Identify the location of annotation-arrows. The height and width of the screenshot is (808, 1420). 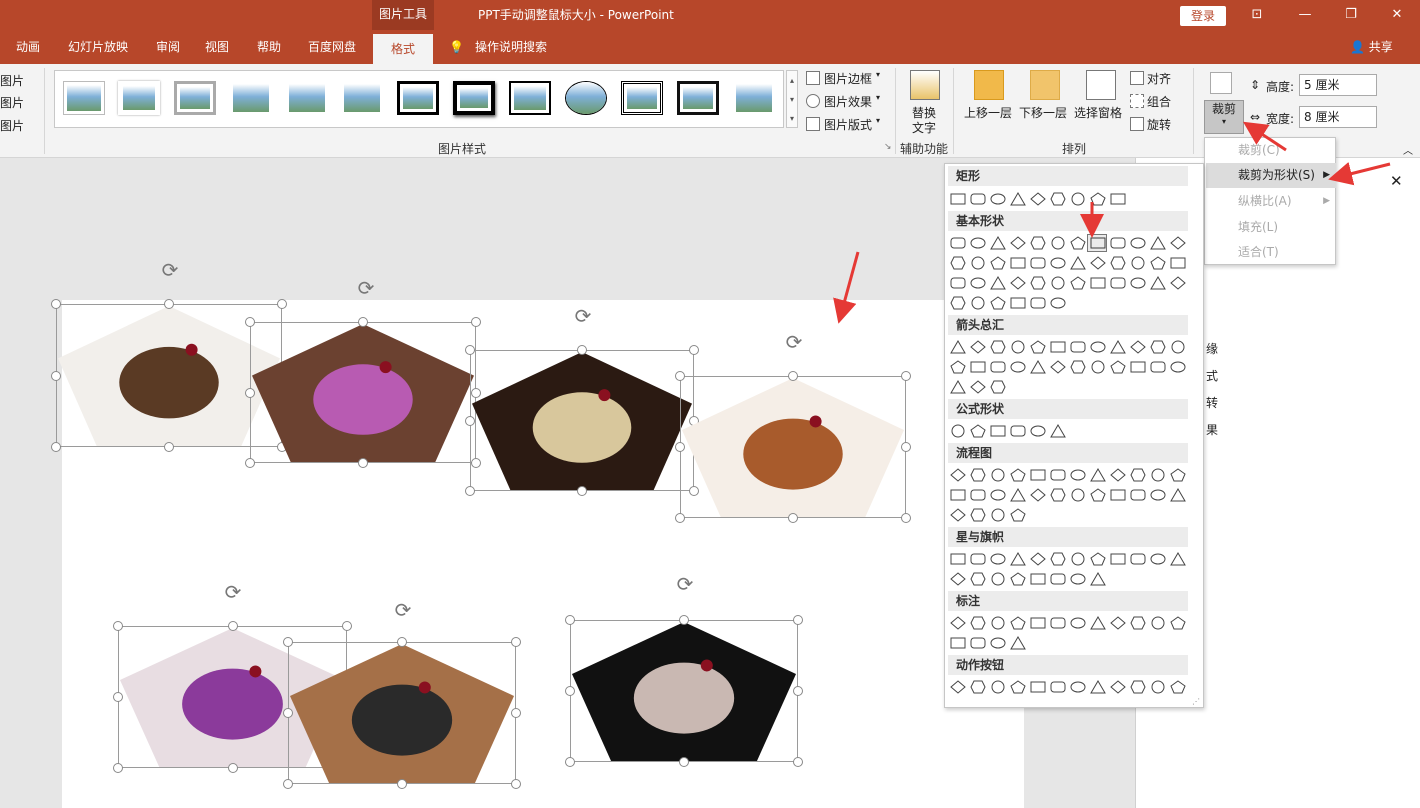
(1112, 222).